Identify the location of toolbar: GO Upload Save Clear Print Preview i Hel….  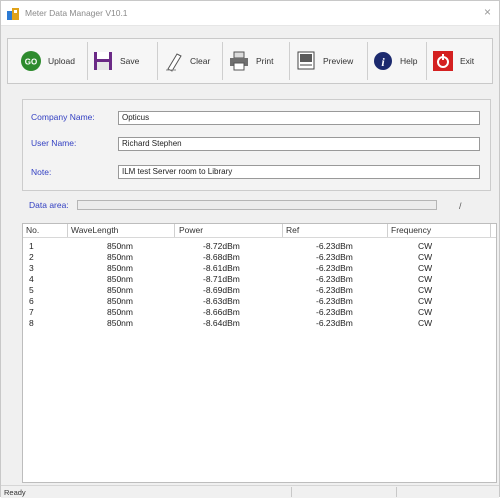
(250, 61).